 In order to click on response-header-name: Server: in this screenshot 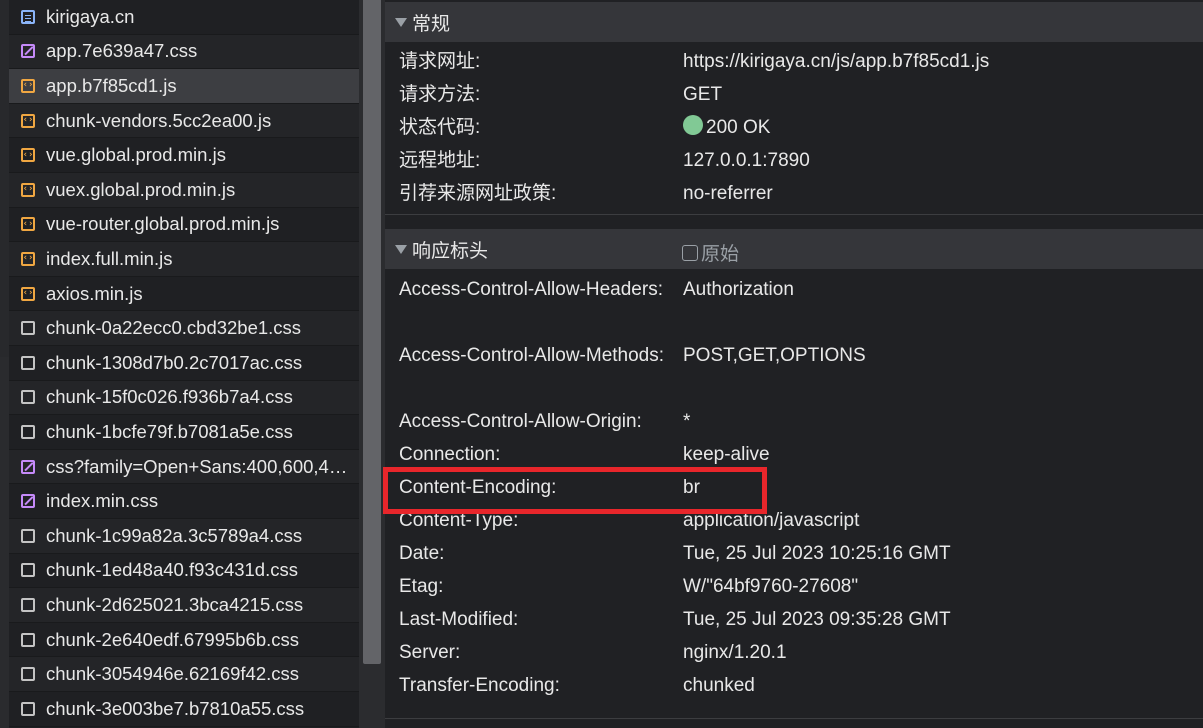, I will do `click(430, 652)`.